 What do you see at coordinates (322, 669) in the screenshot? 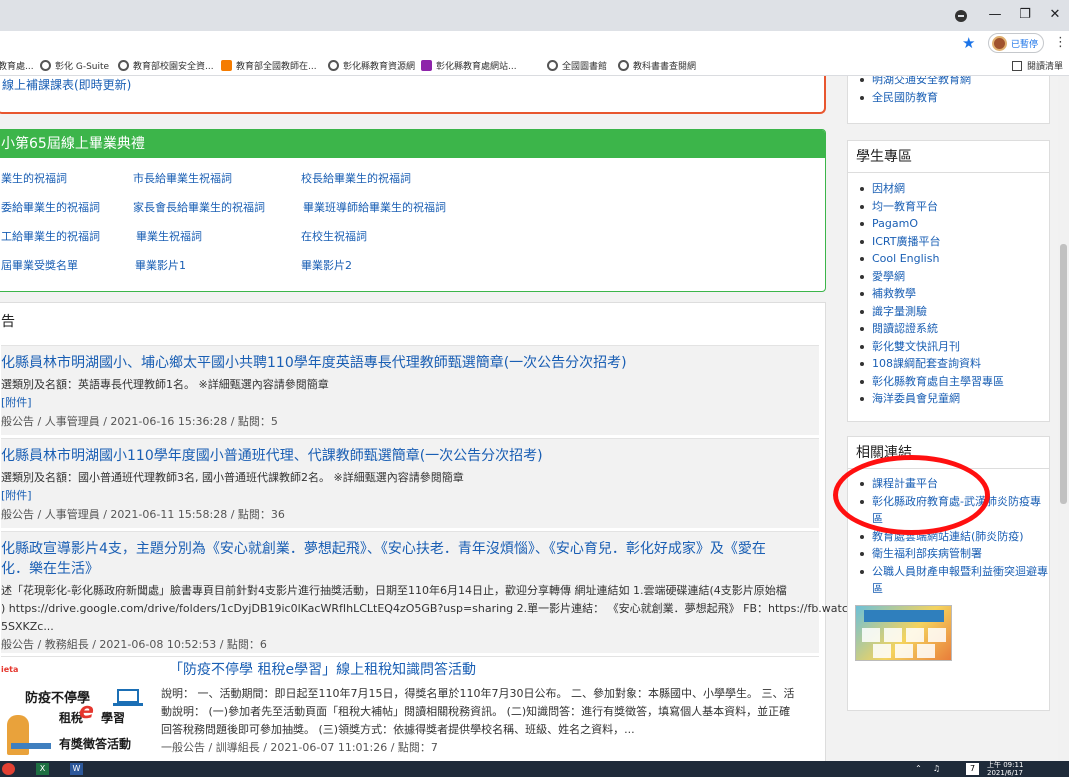
I see `announcement-link: 「防疫不停學 租稅e學習」線上租稅知識問答活動` at bounding box center [322, 669].